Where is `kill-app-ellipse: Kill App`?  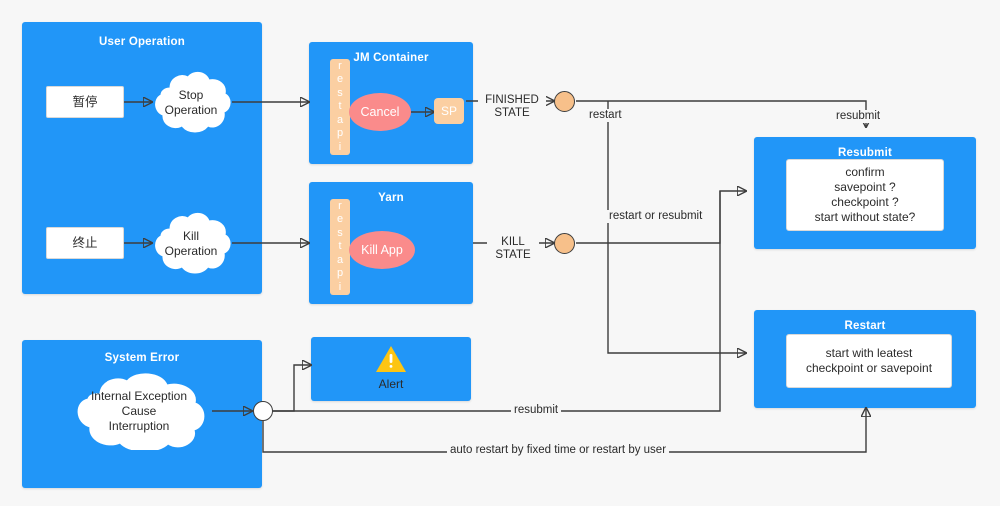 kill-app-ellipse: Kill App is located at coordinates (382, 250).